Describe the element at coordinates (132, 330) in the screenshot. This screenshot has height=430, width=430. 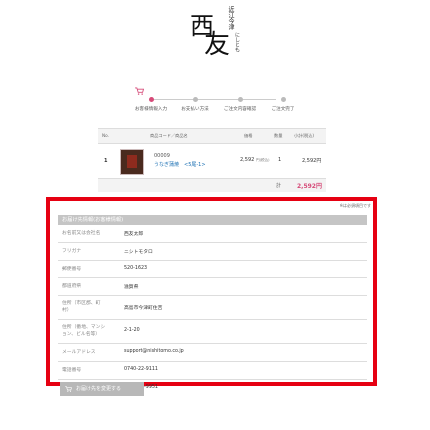
I see `row-value: 2-1-20` at that location.